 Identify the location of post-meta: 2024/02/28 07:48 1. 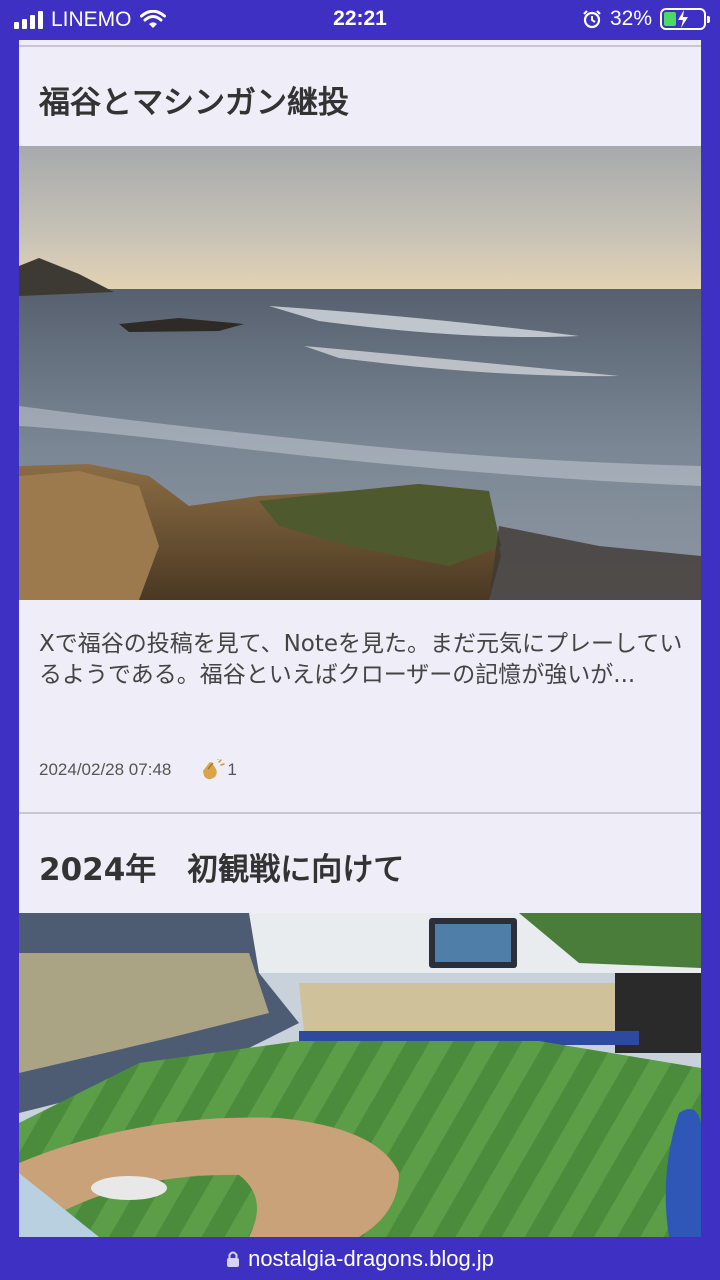
(138, 770).